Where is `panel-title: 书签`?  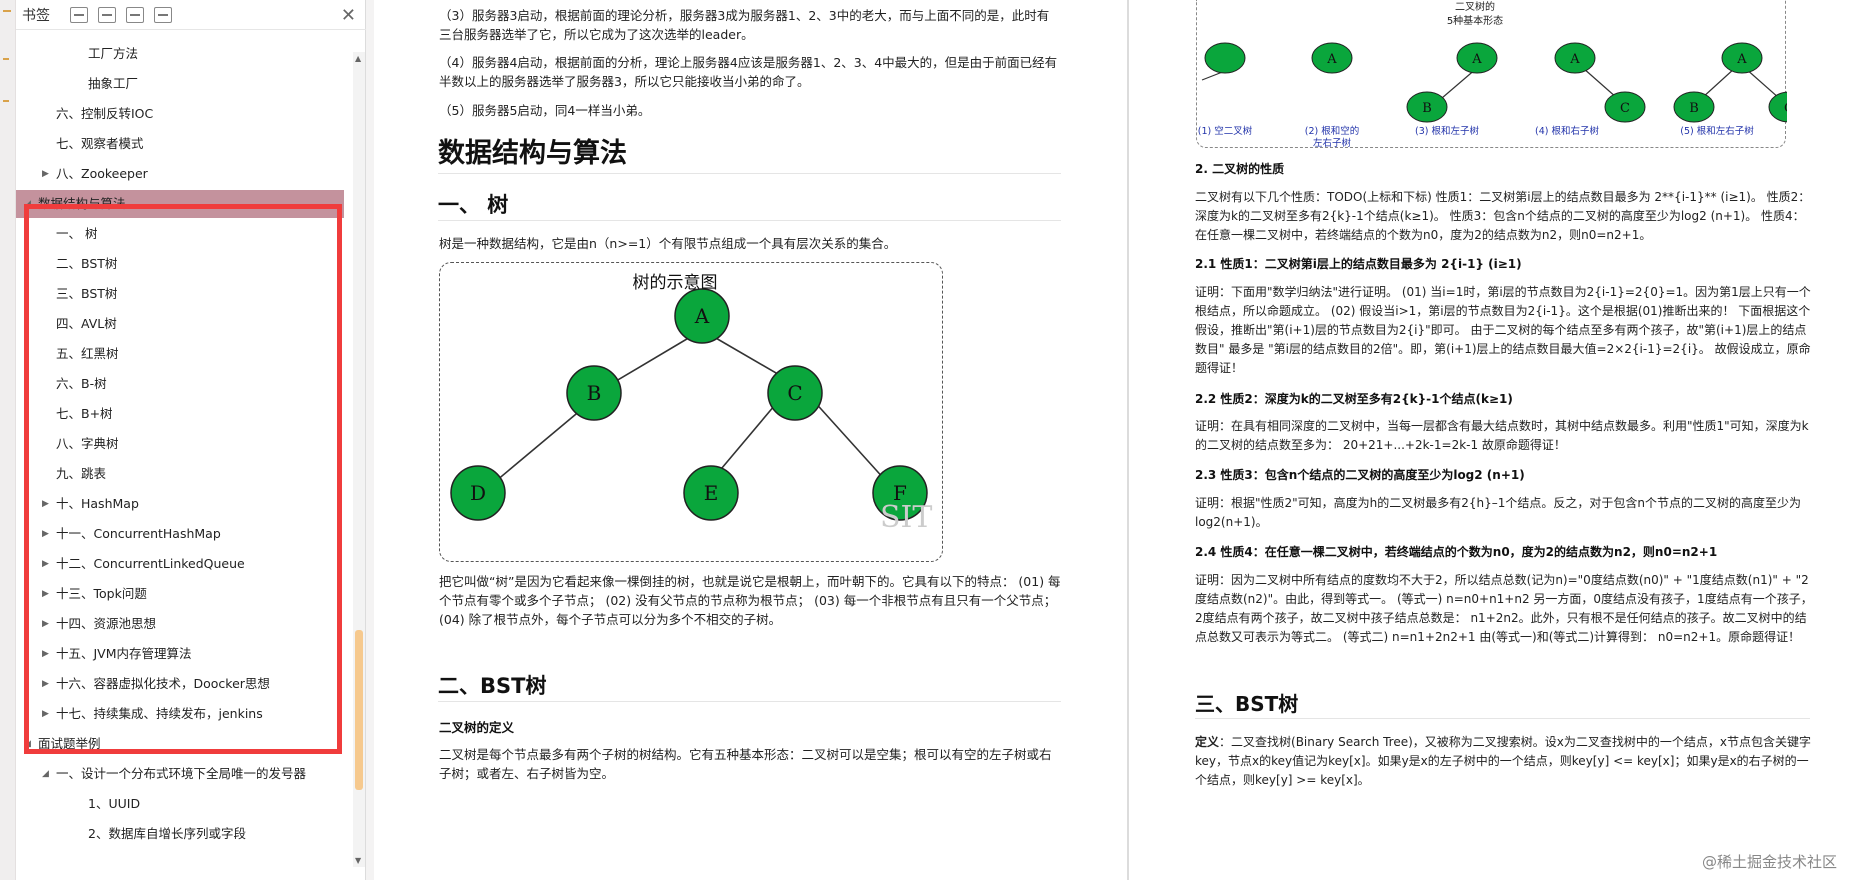 panel-title: 书签 is located at coordinates (36, 15).